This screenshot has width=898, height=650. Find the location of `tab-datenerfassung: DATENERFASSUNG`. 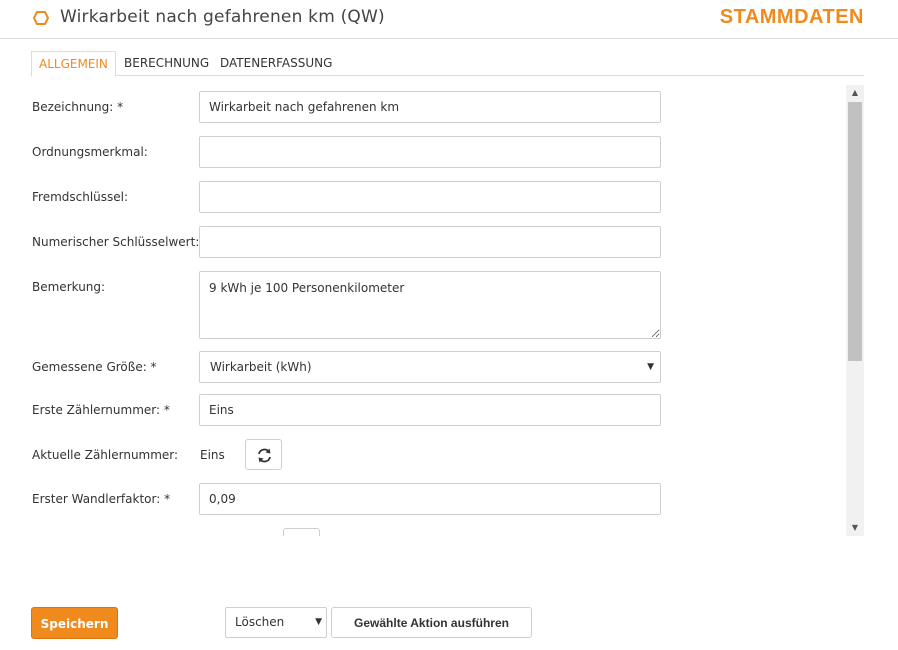

tab-datenerfassung: DATENERFASSUNG is located at coordinates (276, 63).